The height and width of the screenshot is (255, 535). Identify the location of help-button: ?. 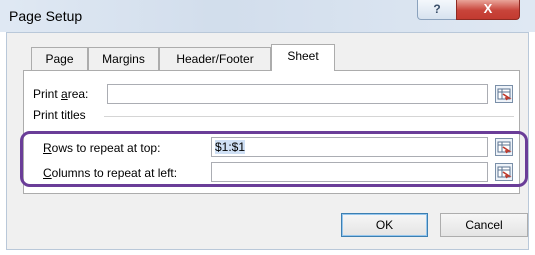
(437, 10).